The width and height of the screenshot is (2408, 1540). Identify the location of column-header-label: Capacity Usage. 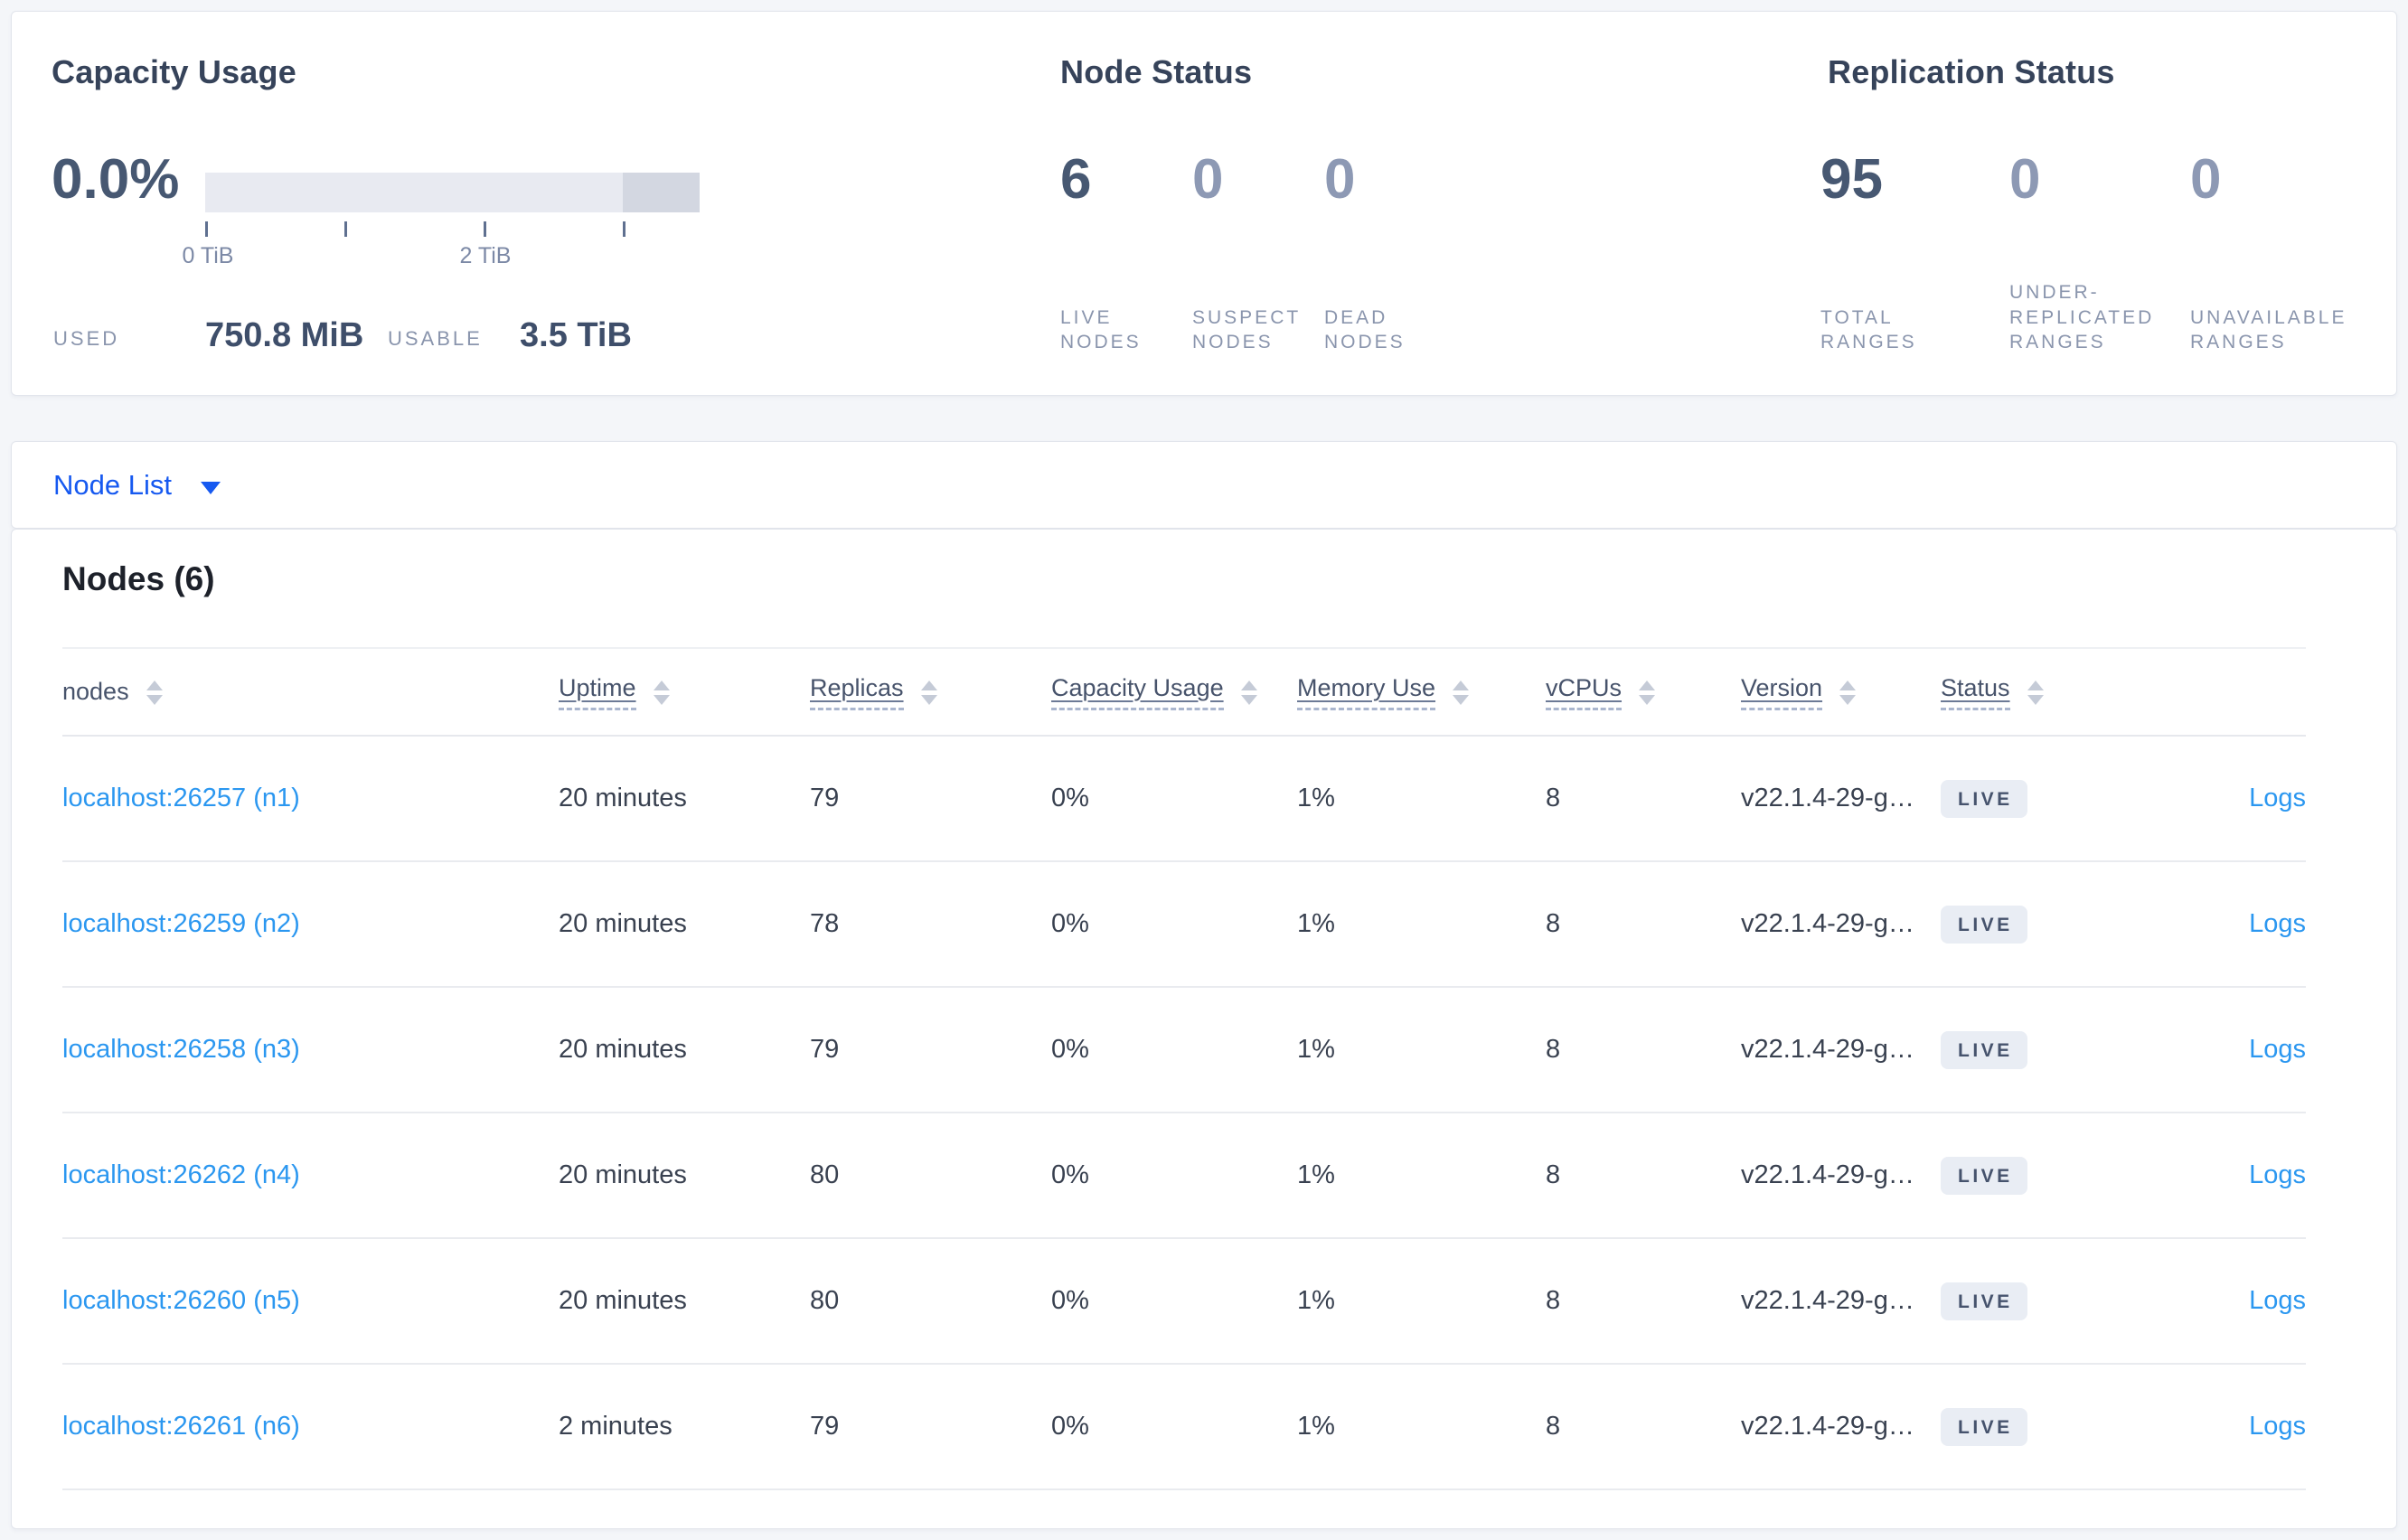
(1137, 692).